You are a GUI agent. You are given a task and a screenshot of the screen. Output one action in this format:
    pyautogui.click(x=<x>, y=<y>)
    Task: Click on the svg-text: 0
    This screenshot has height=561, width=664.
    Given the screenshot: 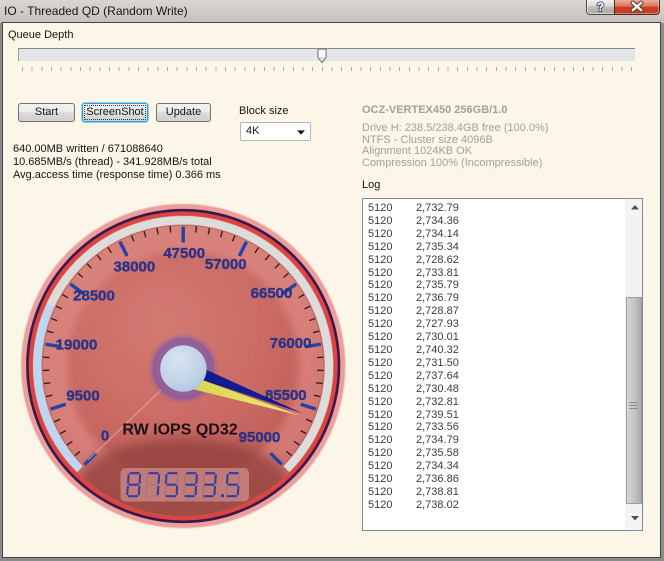 What is the action you would take?
    pyautogui.click(x=105, y=435)
    